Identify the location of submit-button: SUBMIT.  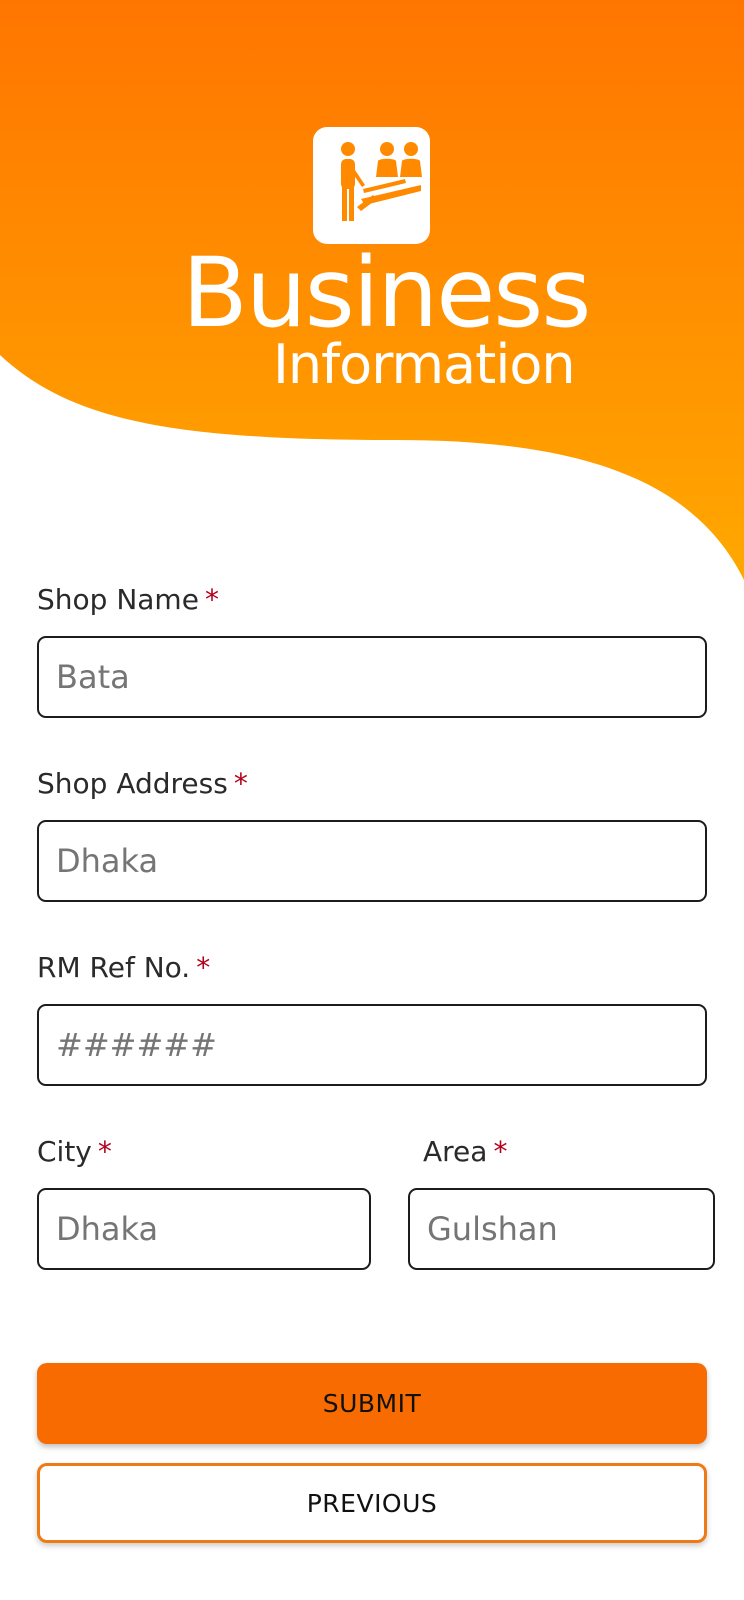
(372, 1403).